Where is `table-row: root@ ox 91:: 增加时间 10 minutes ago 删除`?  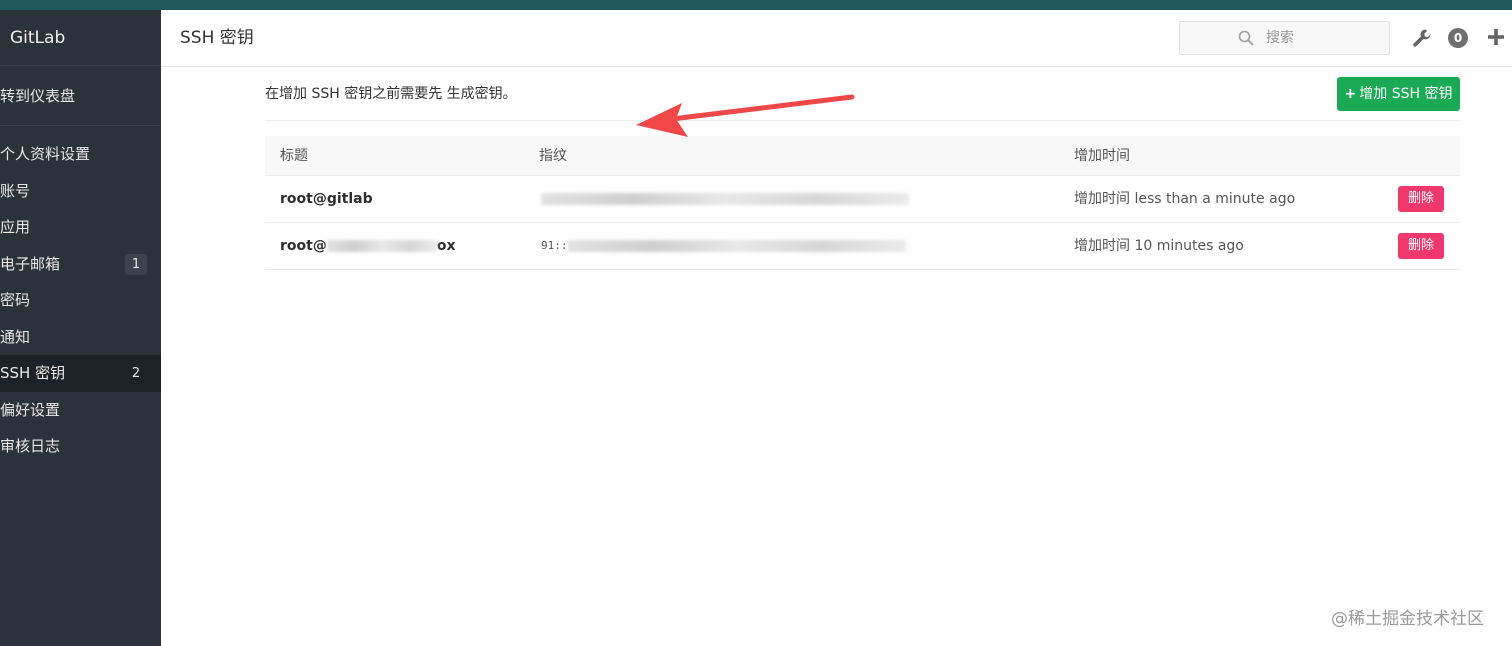
table-row: root@ ox 91:: 增加时间 10 minutes ago 删除 is located at coordinates (862, 246).